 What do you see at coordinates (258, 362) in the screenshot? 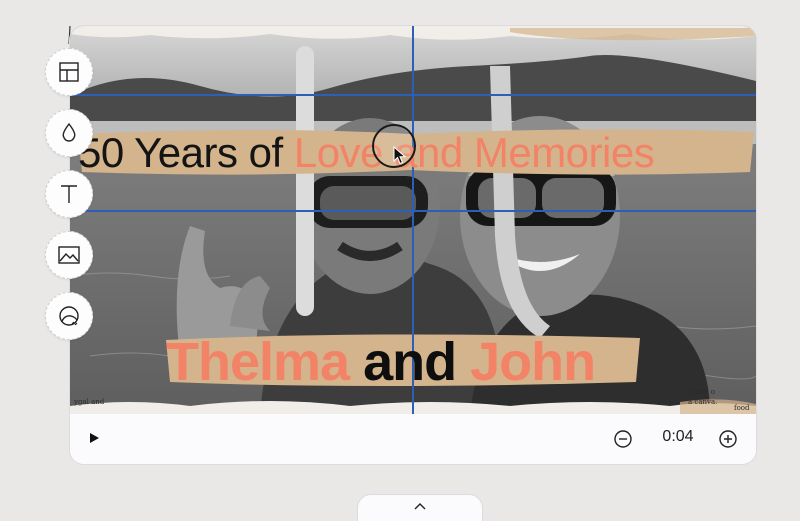
I see `name-first: Thelma` at bounding box center [258, 362].